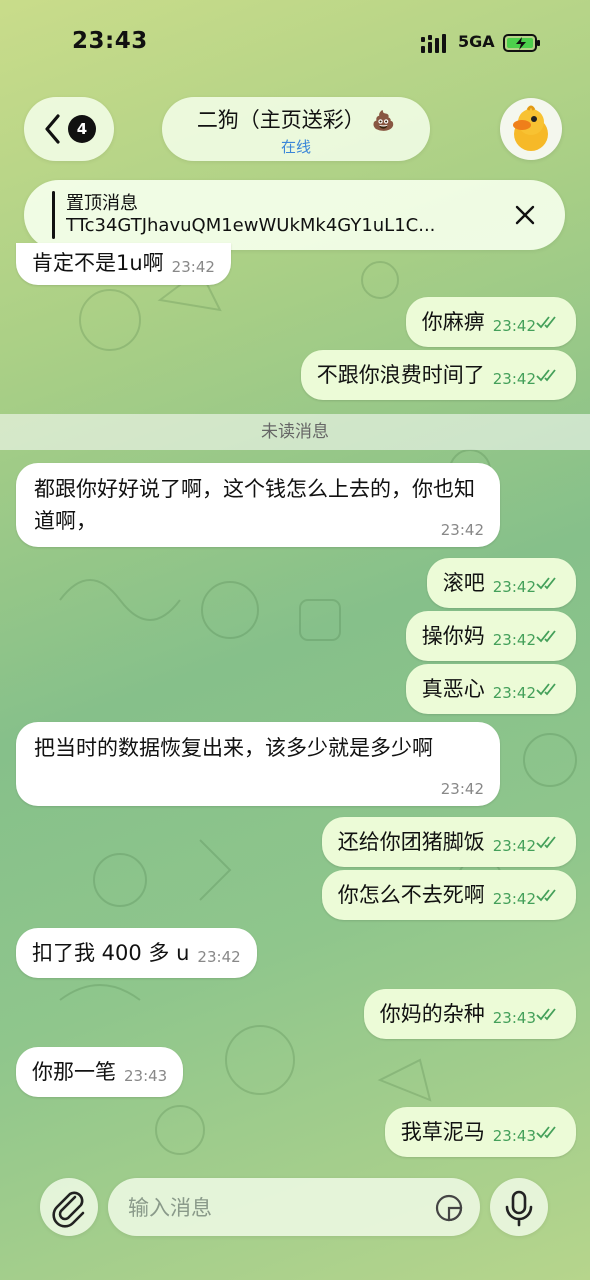  I want to click on poop-emoji-icon: 💩, so click(383, 121).